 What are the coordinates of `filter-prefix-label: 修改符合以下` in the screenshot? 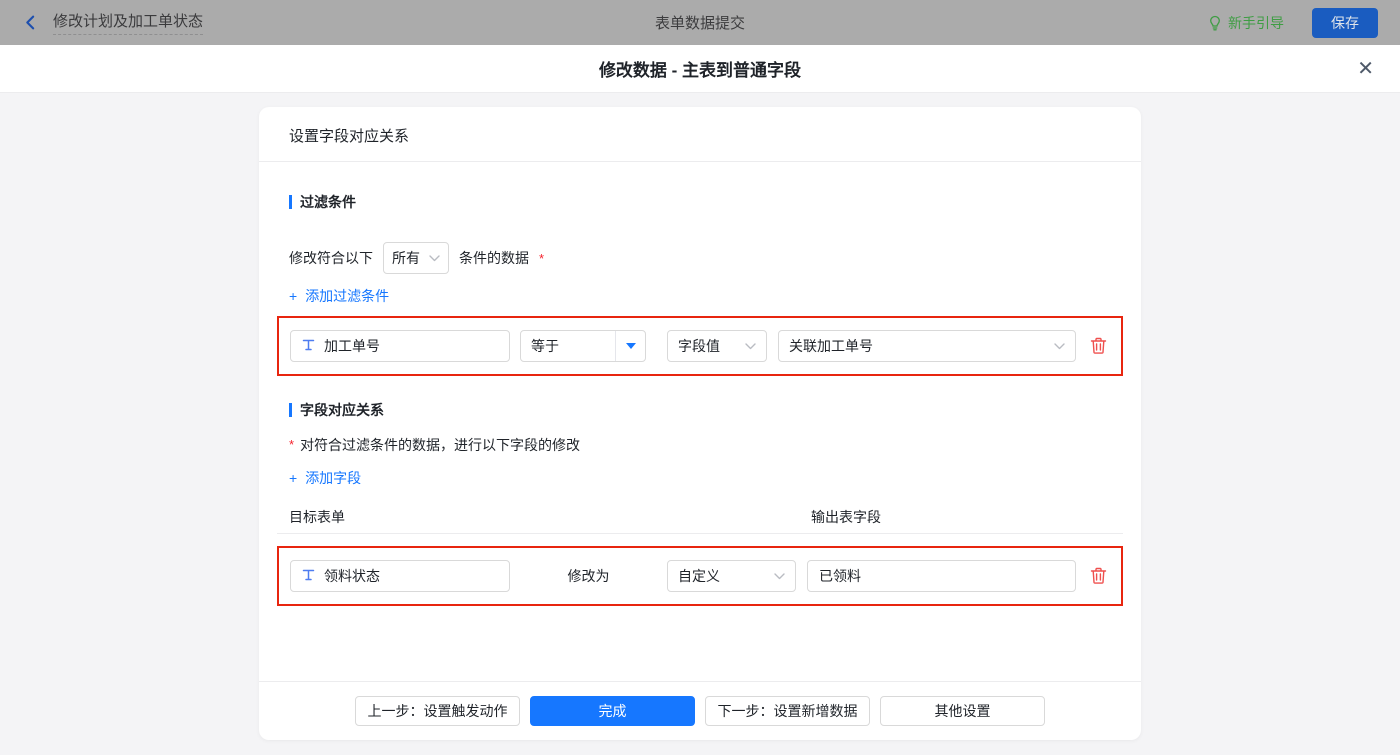 It's located at (331, 258).